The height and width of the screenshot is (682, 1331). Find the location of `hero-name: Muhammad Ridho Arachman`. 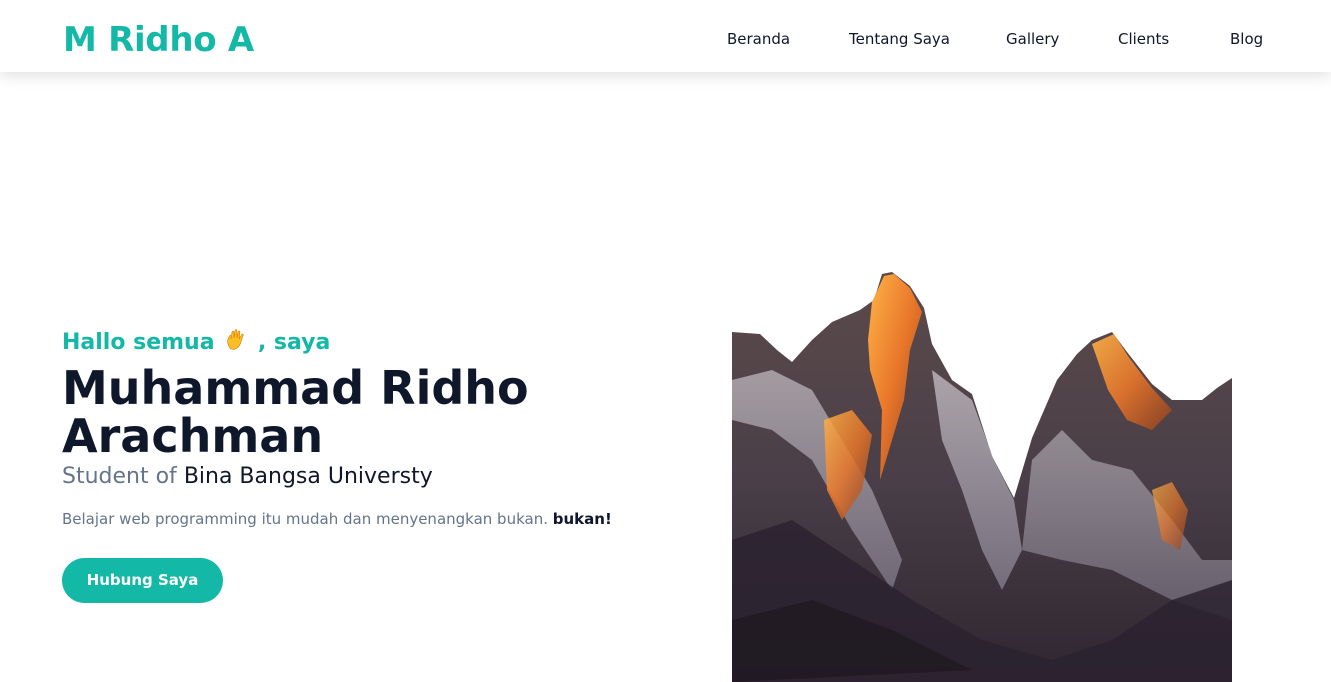

hero-name: Muhammad Ridho Arachman is located at coordinates (295, 412).